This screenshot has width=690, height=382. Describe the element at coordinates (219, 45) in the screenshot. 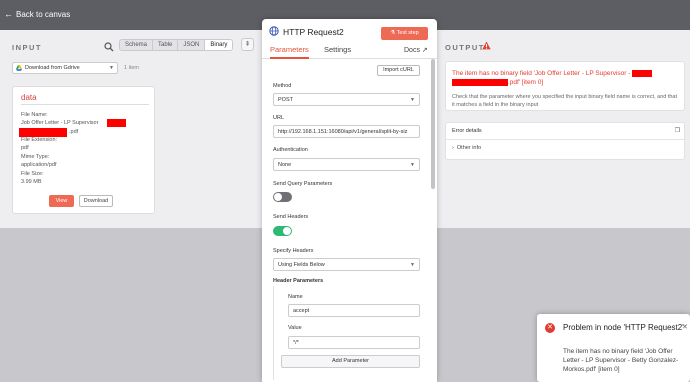

I see `mode-binary: Binary` at that location.